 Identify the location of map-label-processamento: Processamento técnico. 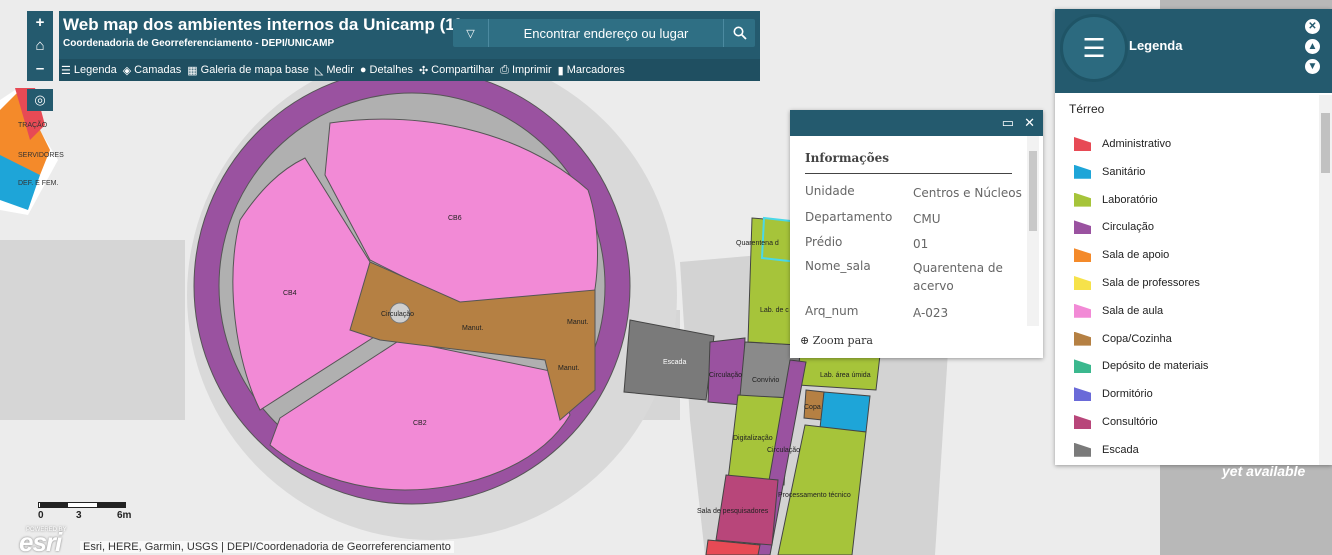
(814, 495).